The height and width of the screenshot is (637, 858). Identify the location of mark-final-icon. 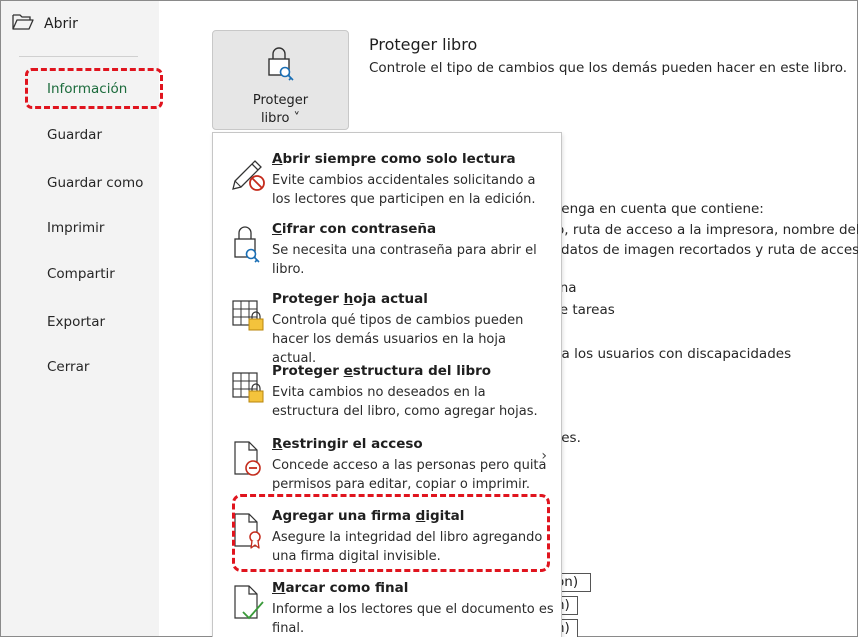
(249, 602).